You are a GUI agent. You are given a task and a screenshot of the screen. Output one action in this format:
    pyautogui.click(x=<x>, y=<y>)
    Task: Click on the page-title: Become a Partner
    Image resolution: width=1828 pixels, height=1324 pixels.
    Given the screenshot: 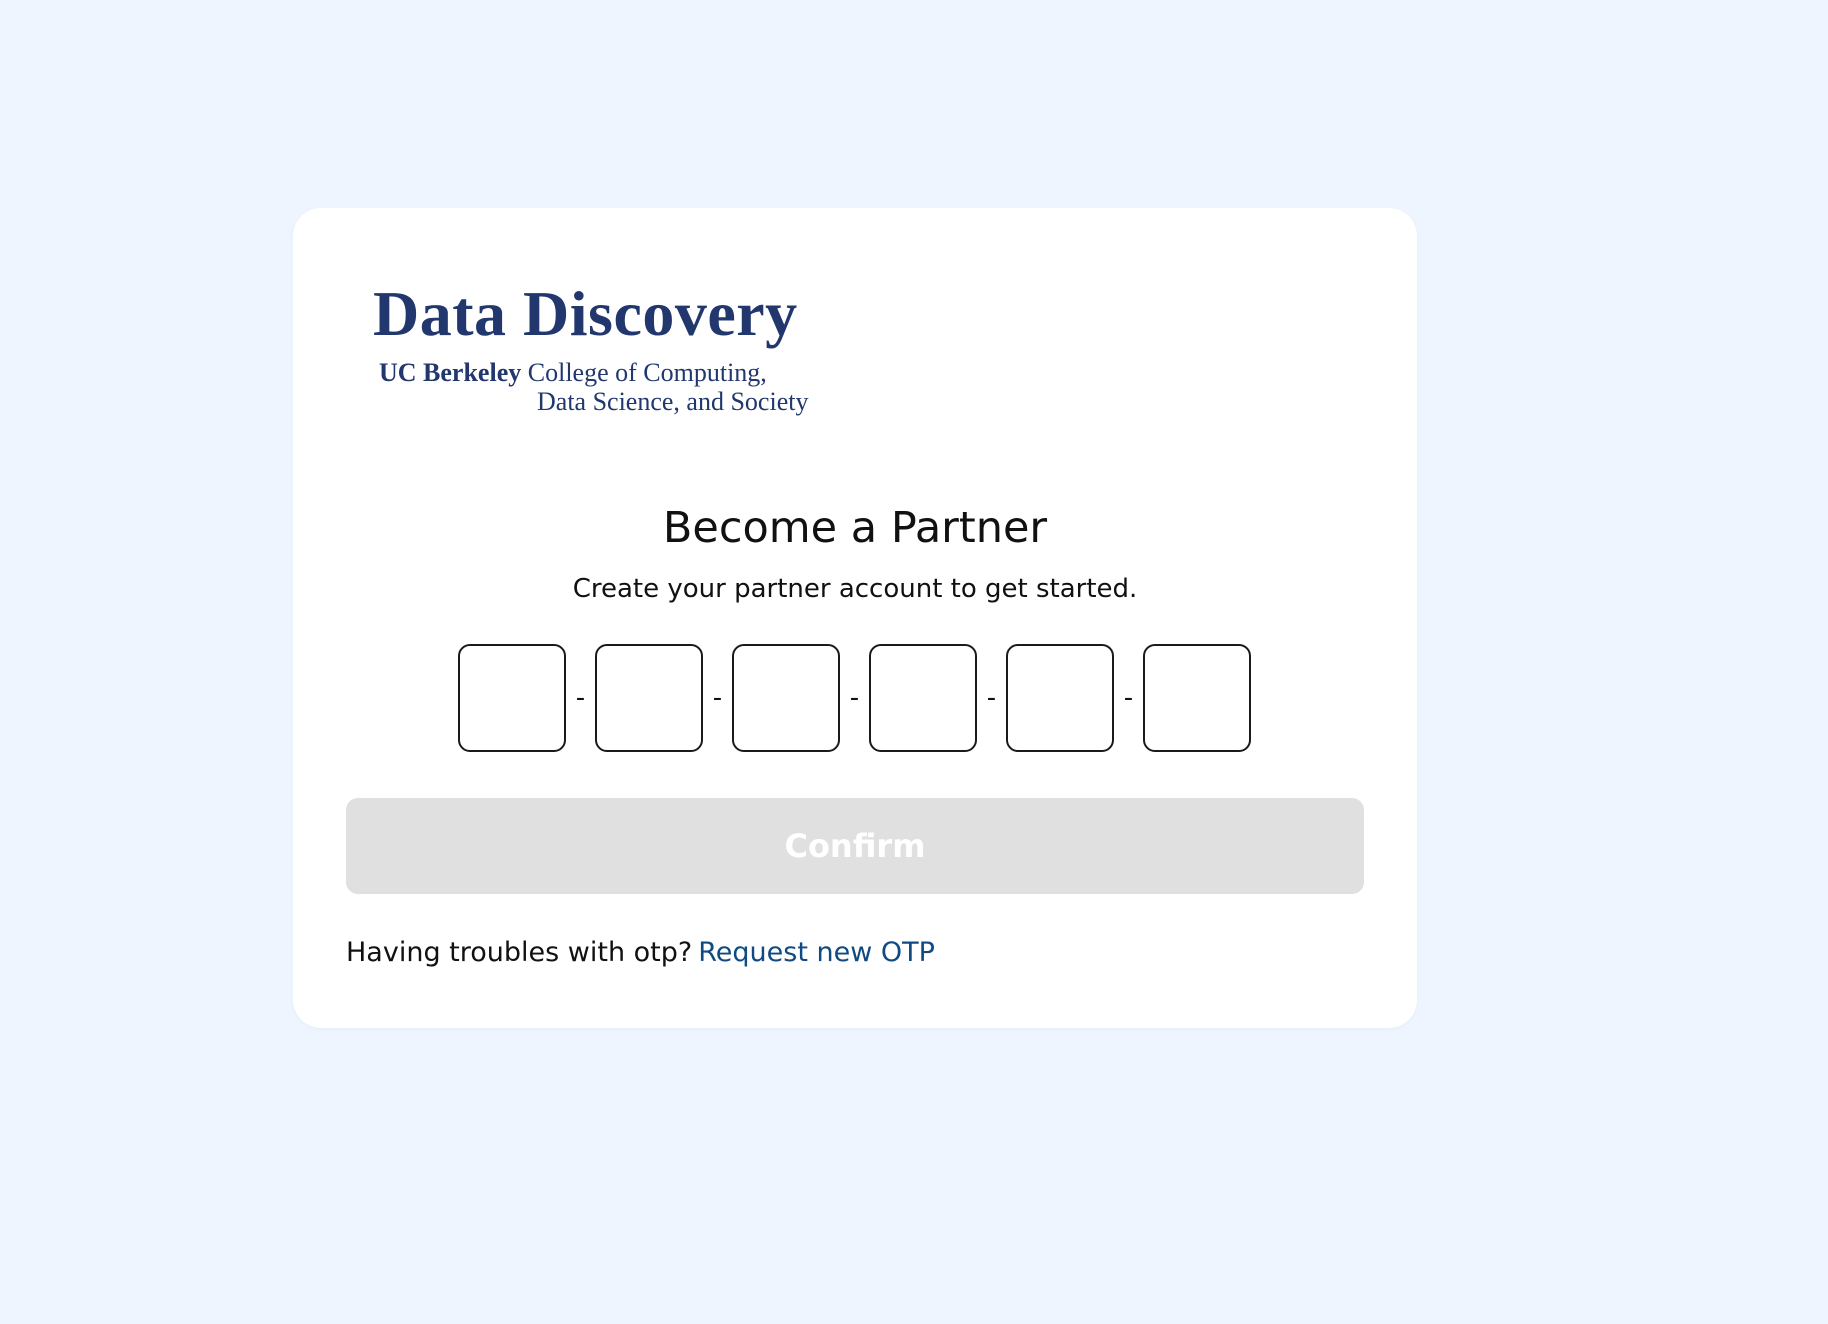 What is the action you would take?
    pyautogui.click(x=855, y=528)
    